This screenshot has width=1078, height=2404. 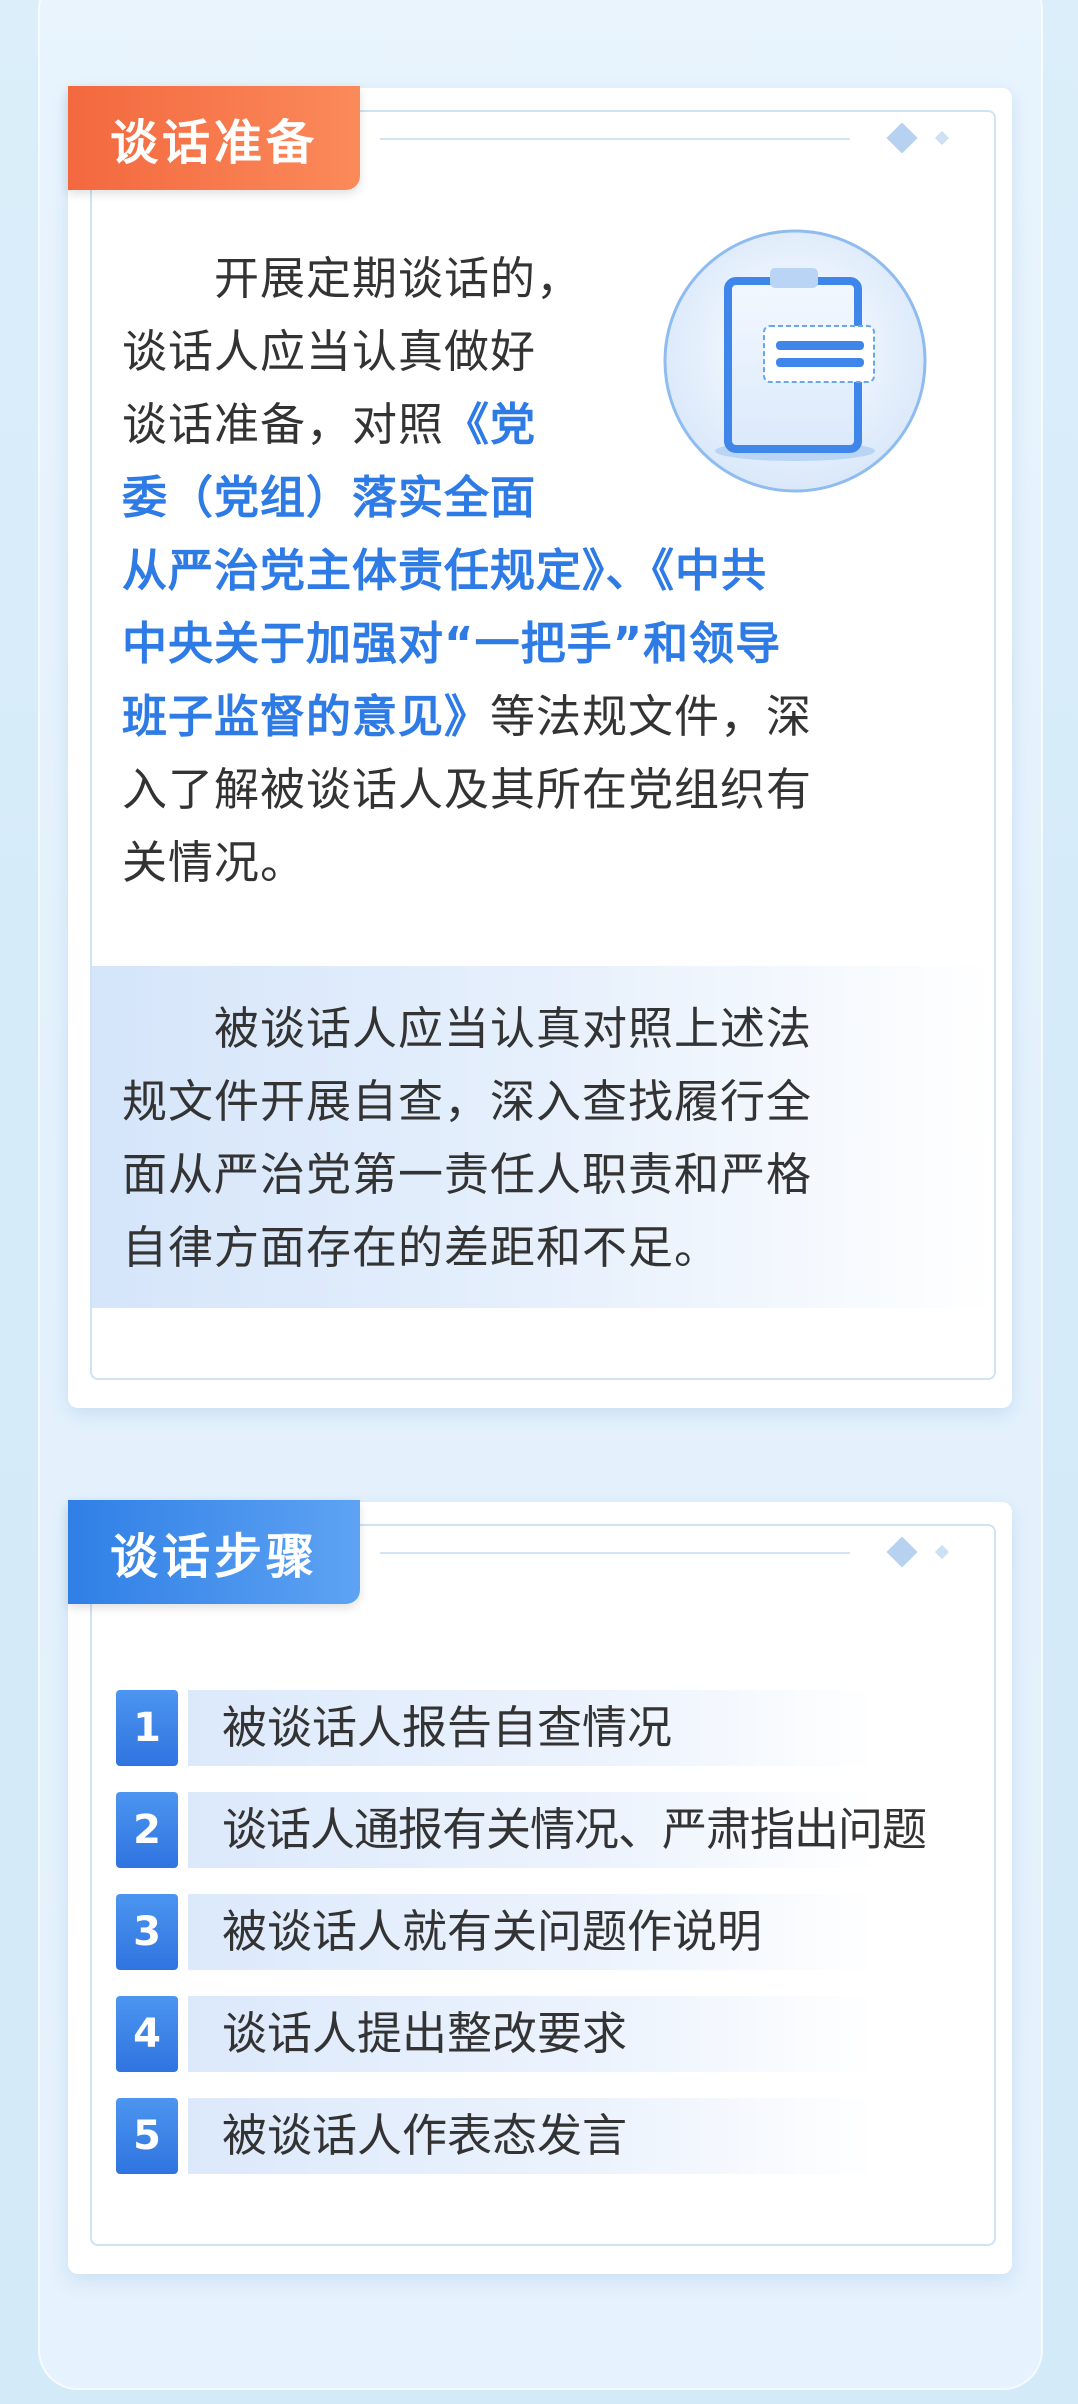 I want to click on step-text: 被谈话人就有关问题作说明, so click(x=492, y=1931).